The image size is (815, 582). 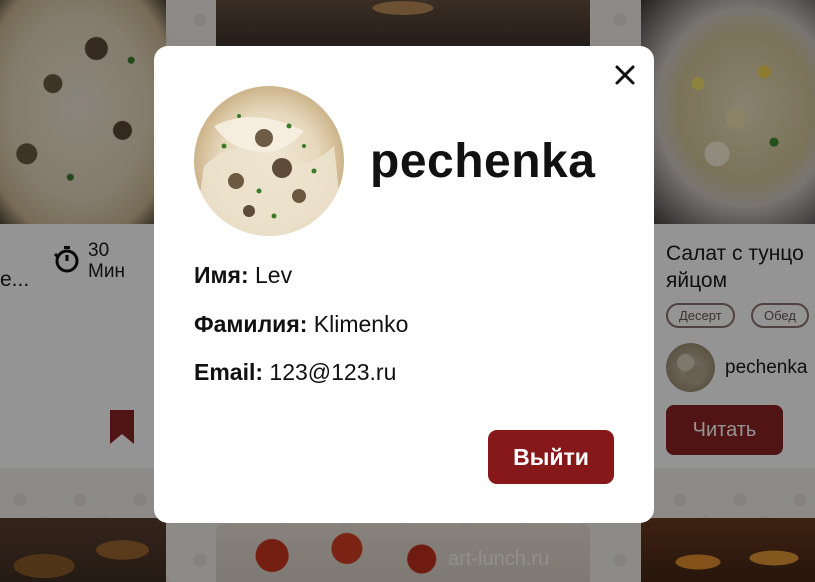 What do you see at coordinates (483, 161) in the screenshot?
I see `profile-username: pechenka` at bounding box center [483, 161].